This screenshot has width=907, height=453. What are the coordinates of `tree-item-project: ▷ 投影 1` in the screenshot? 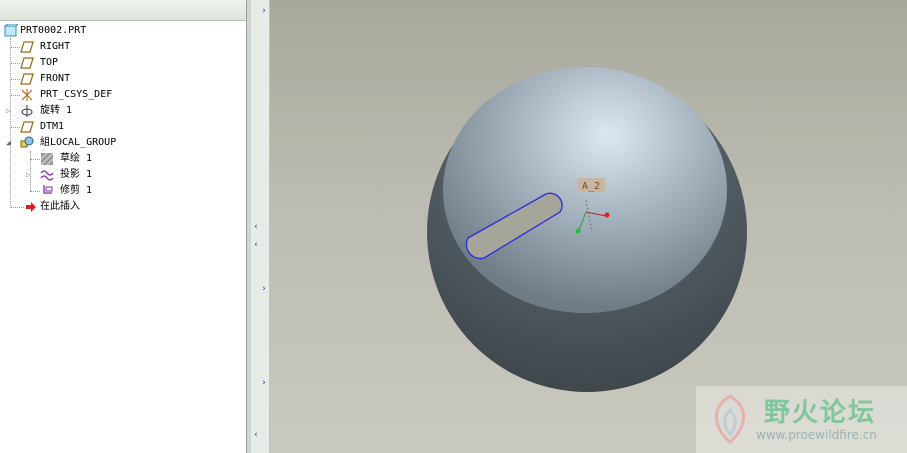 It's located at (128, 175).